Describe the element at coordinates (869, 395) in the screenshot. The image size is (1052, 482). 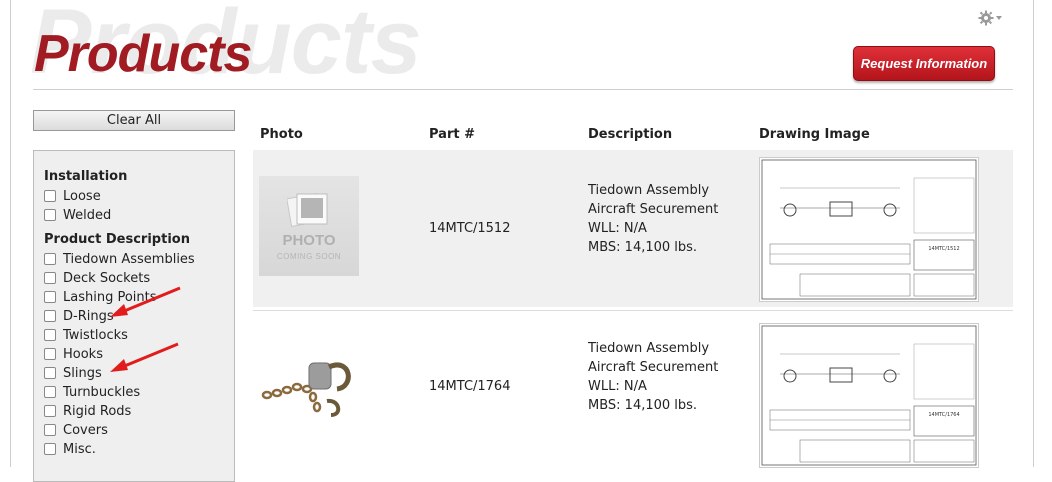
I see `drawing-image: 14MTC/1764` at that location.